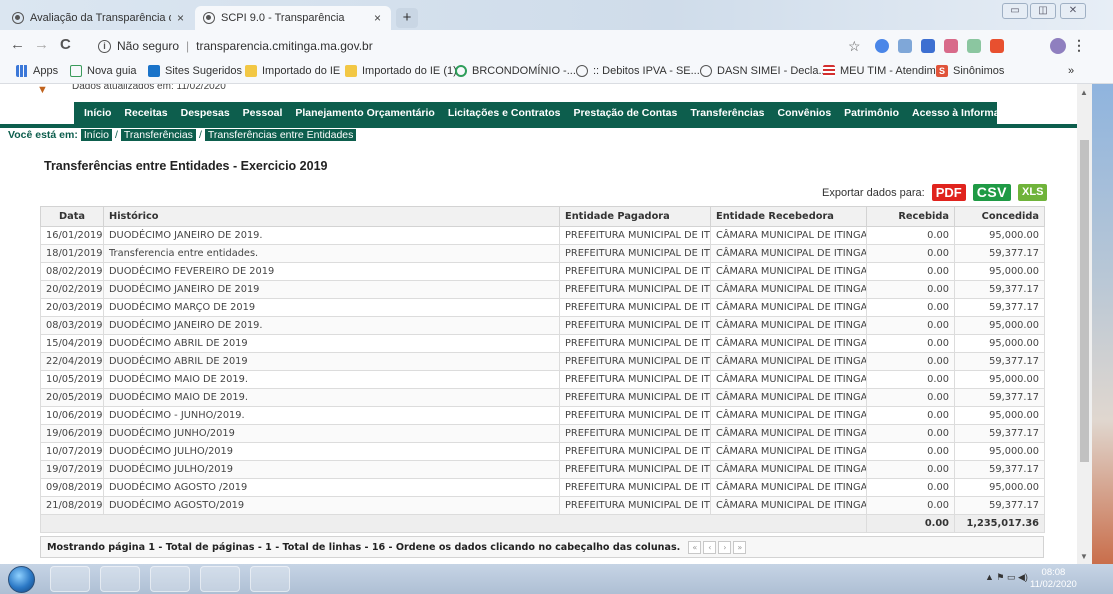  Describe the element at coordinates (871, 113) in the screenshot. I see `menu-patrimonio: Patrimônio` at that location.